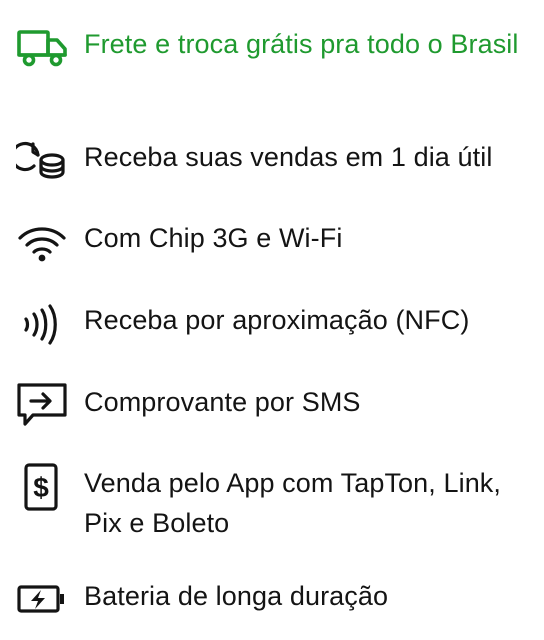 The image size is (544, 640). I want to click on feature-label: Comprovante por SMS, so click(222, 402).